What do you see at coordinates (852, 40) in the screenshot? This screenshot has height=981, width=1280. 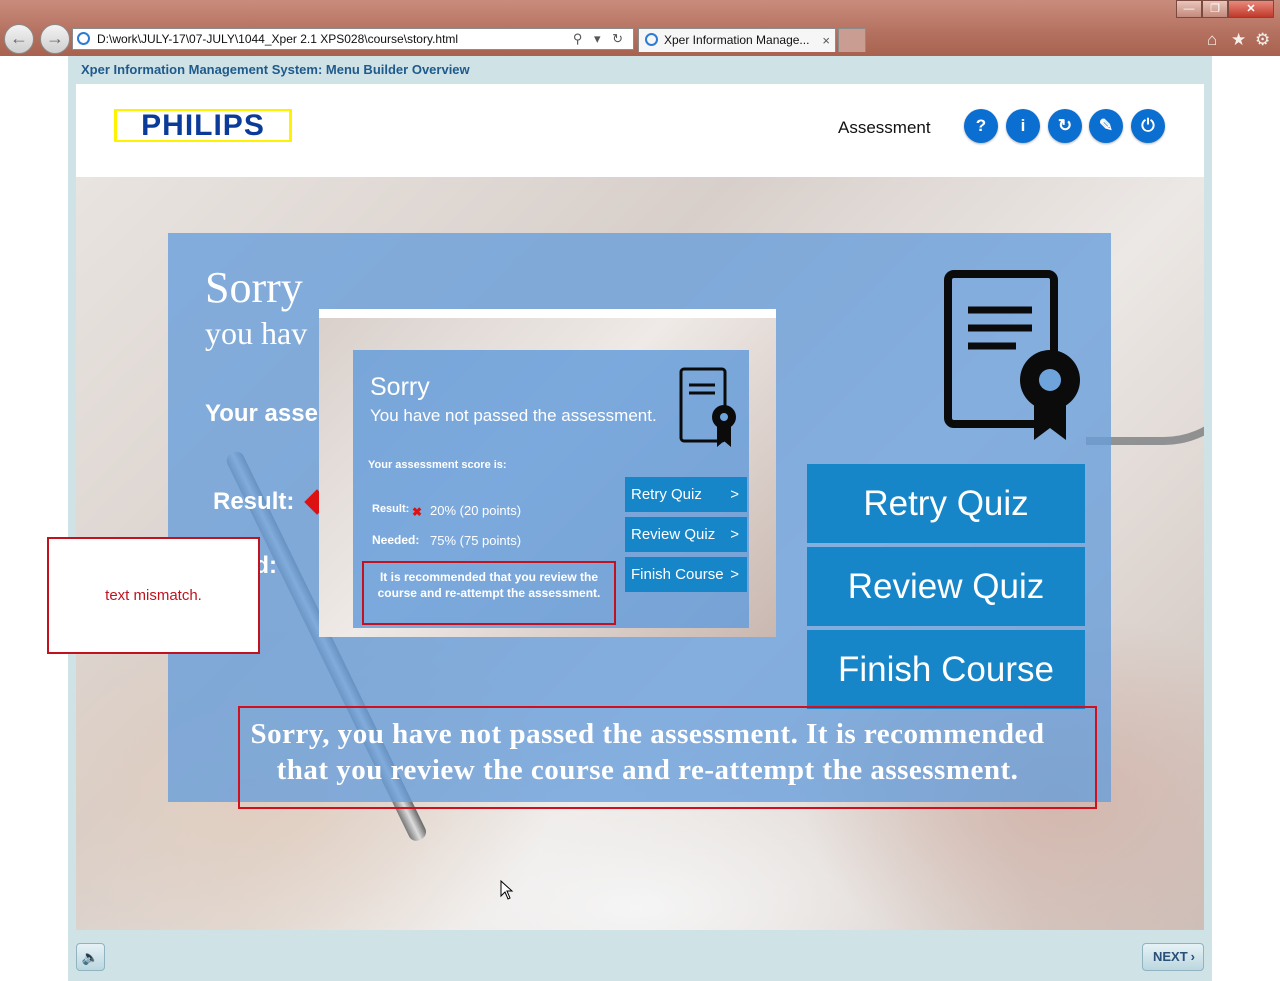 I see `new-tab-button` at bounding box center [852, 40].